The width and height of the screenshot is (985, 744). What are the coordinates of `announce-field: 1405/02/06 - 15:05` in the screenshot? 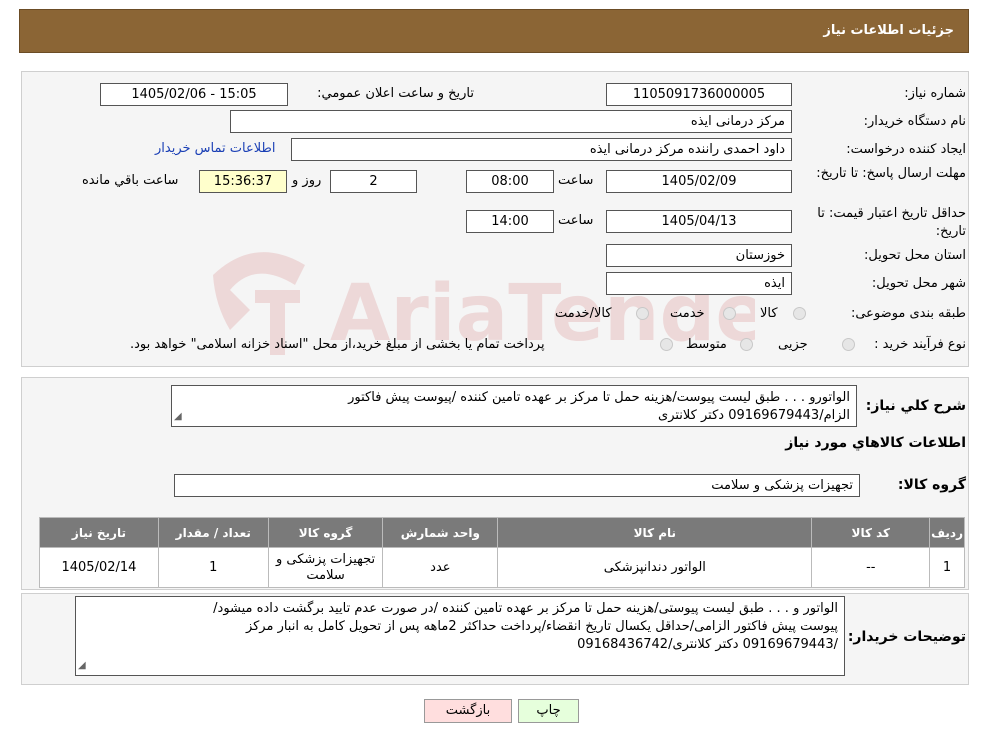 It's located at (194, 94).